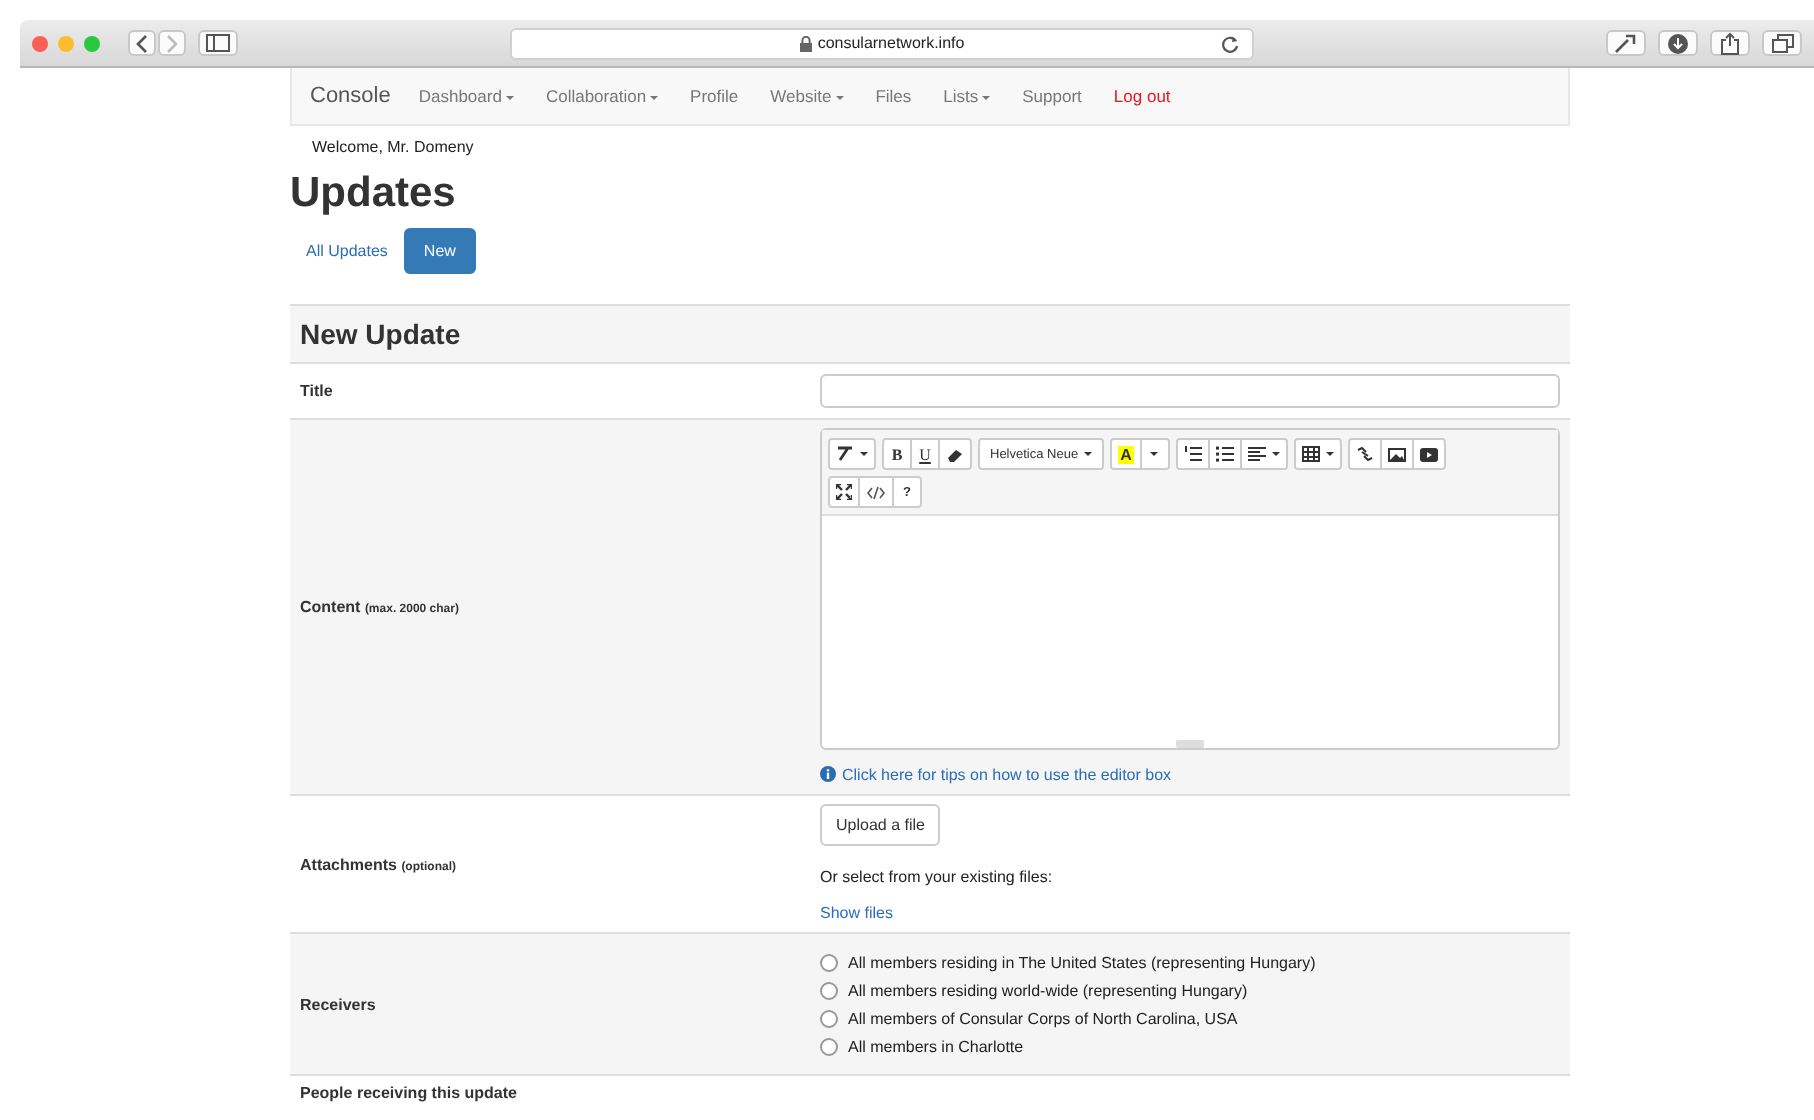 The width and height of the screenshot is (1814, 1120). Describe the element at coordinates (1048, 991) in the screenshot. I see `radio-label: All members residing world-wide (representing Hungary)` at that location.